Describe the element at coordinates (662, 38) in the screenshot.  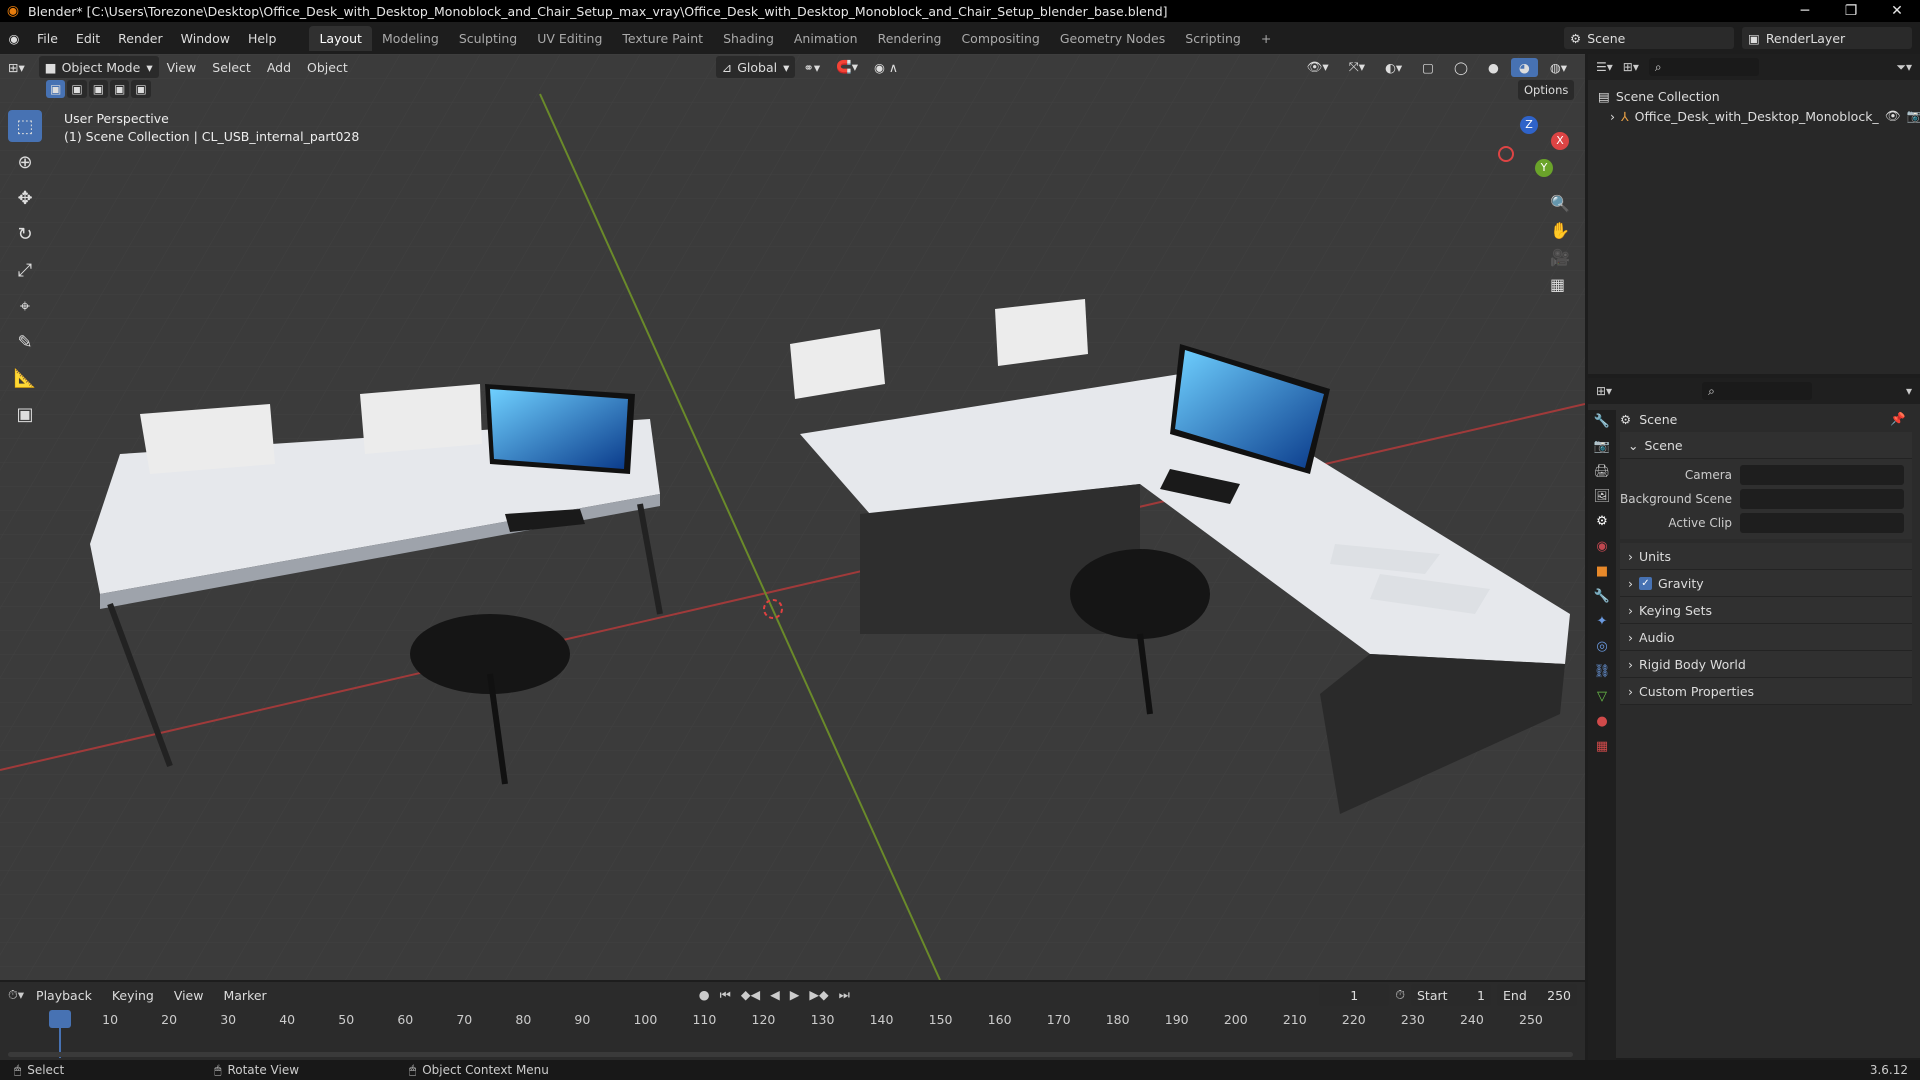
I see `tab-texture-paint: Texture Paint` at that location.